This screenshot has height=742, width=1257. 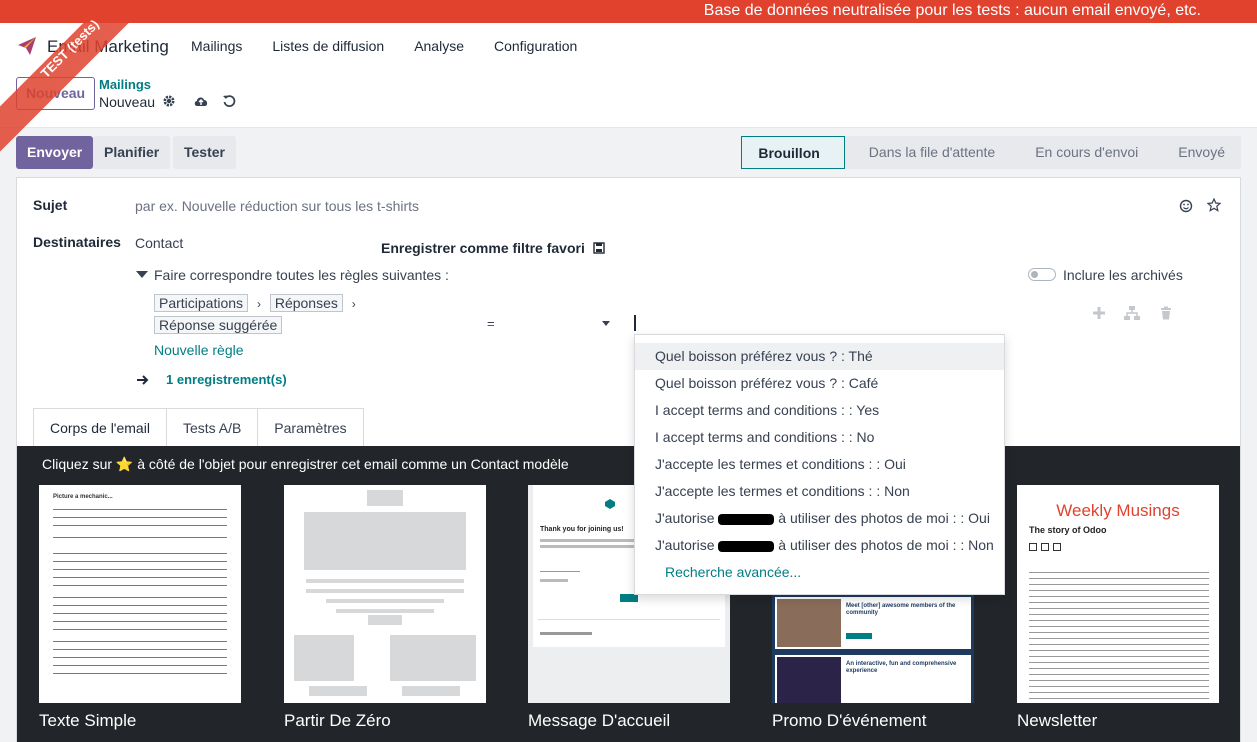 What do you see at coordinates (491, 323) in the screenshot?
I see `operator-value: =` at bounding box center [491, 323].